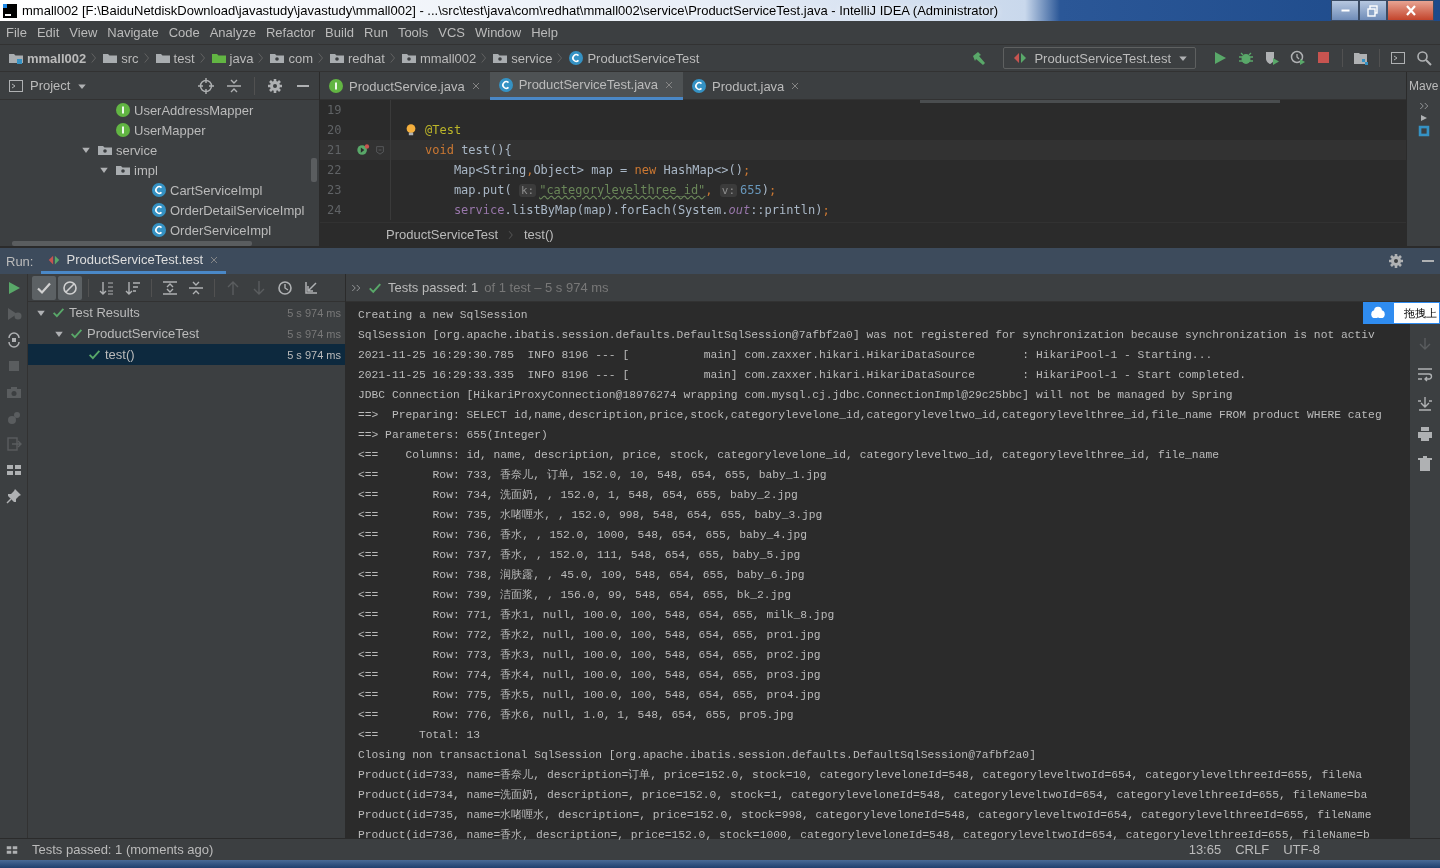 Image resolution: width=1440 pixels, height=868 pixels. What do you see at coordinates (1423, 106) in the screenshot?
I see `expand-icon` at bounding box center [1423, 106].